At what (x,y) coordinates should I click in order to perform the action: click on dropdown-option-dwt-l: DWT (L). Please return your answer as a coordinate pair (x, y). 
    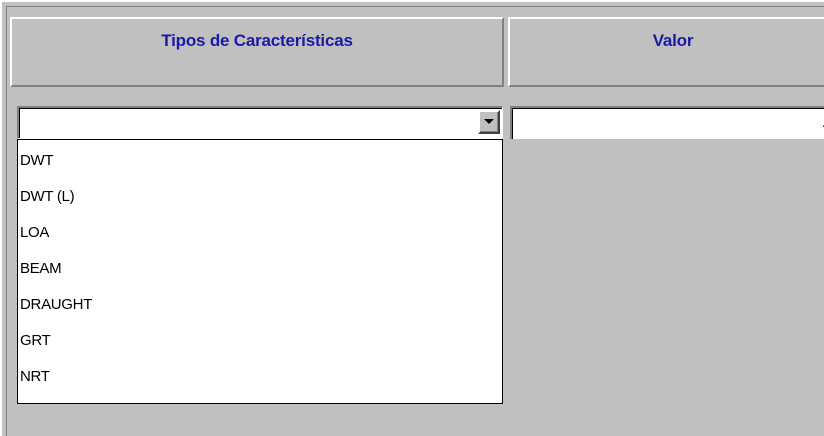
    Looking at the image, I should click on (47, 197).